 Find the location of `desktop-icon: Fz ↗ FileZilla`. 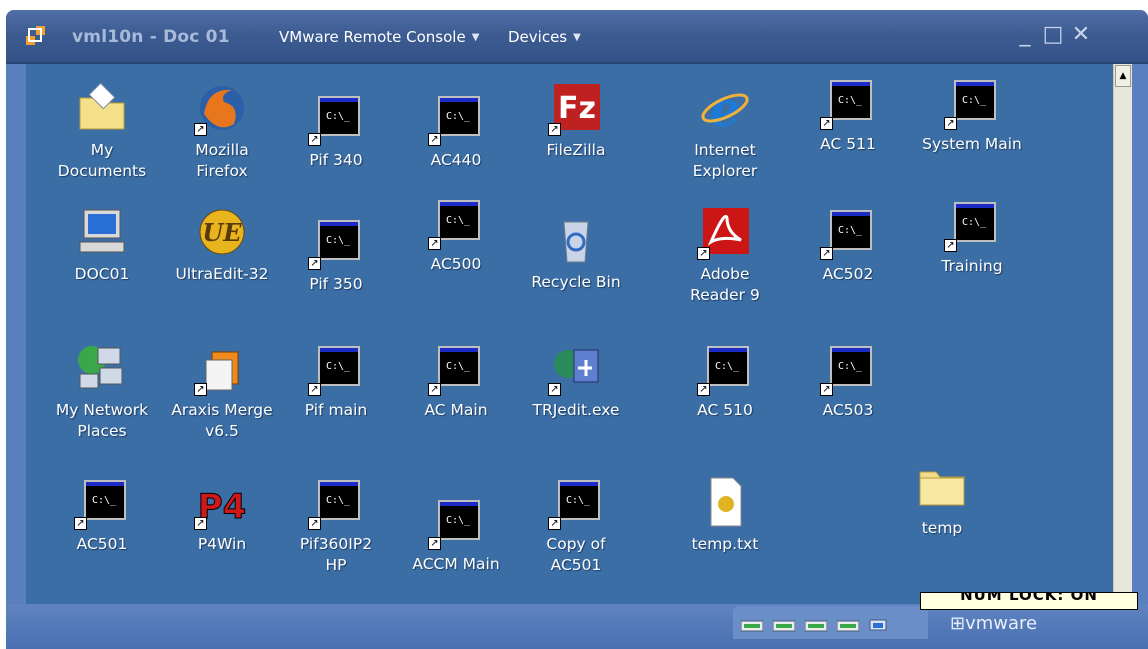

desktop-icon: Fz ↗ FileZilla is located at coordinates (576, 120).